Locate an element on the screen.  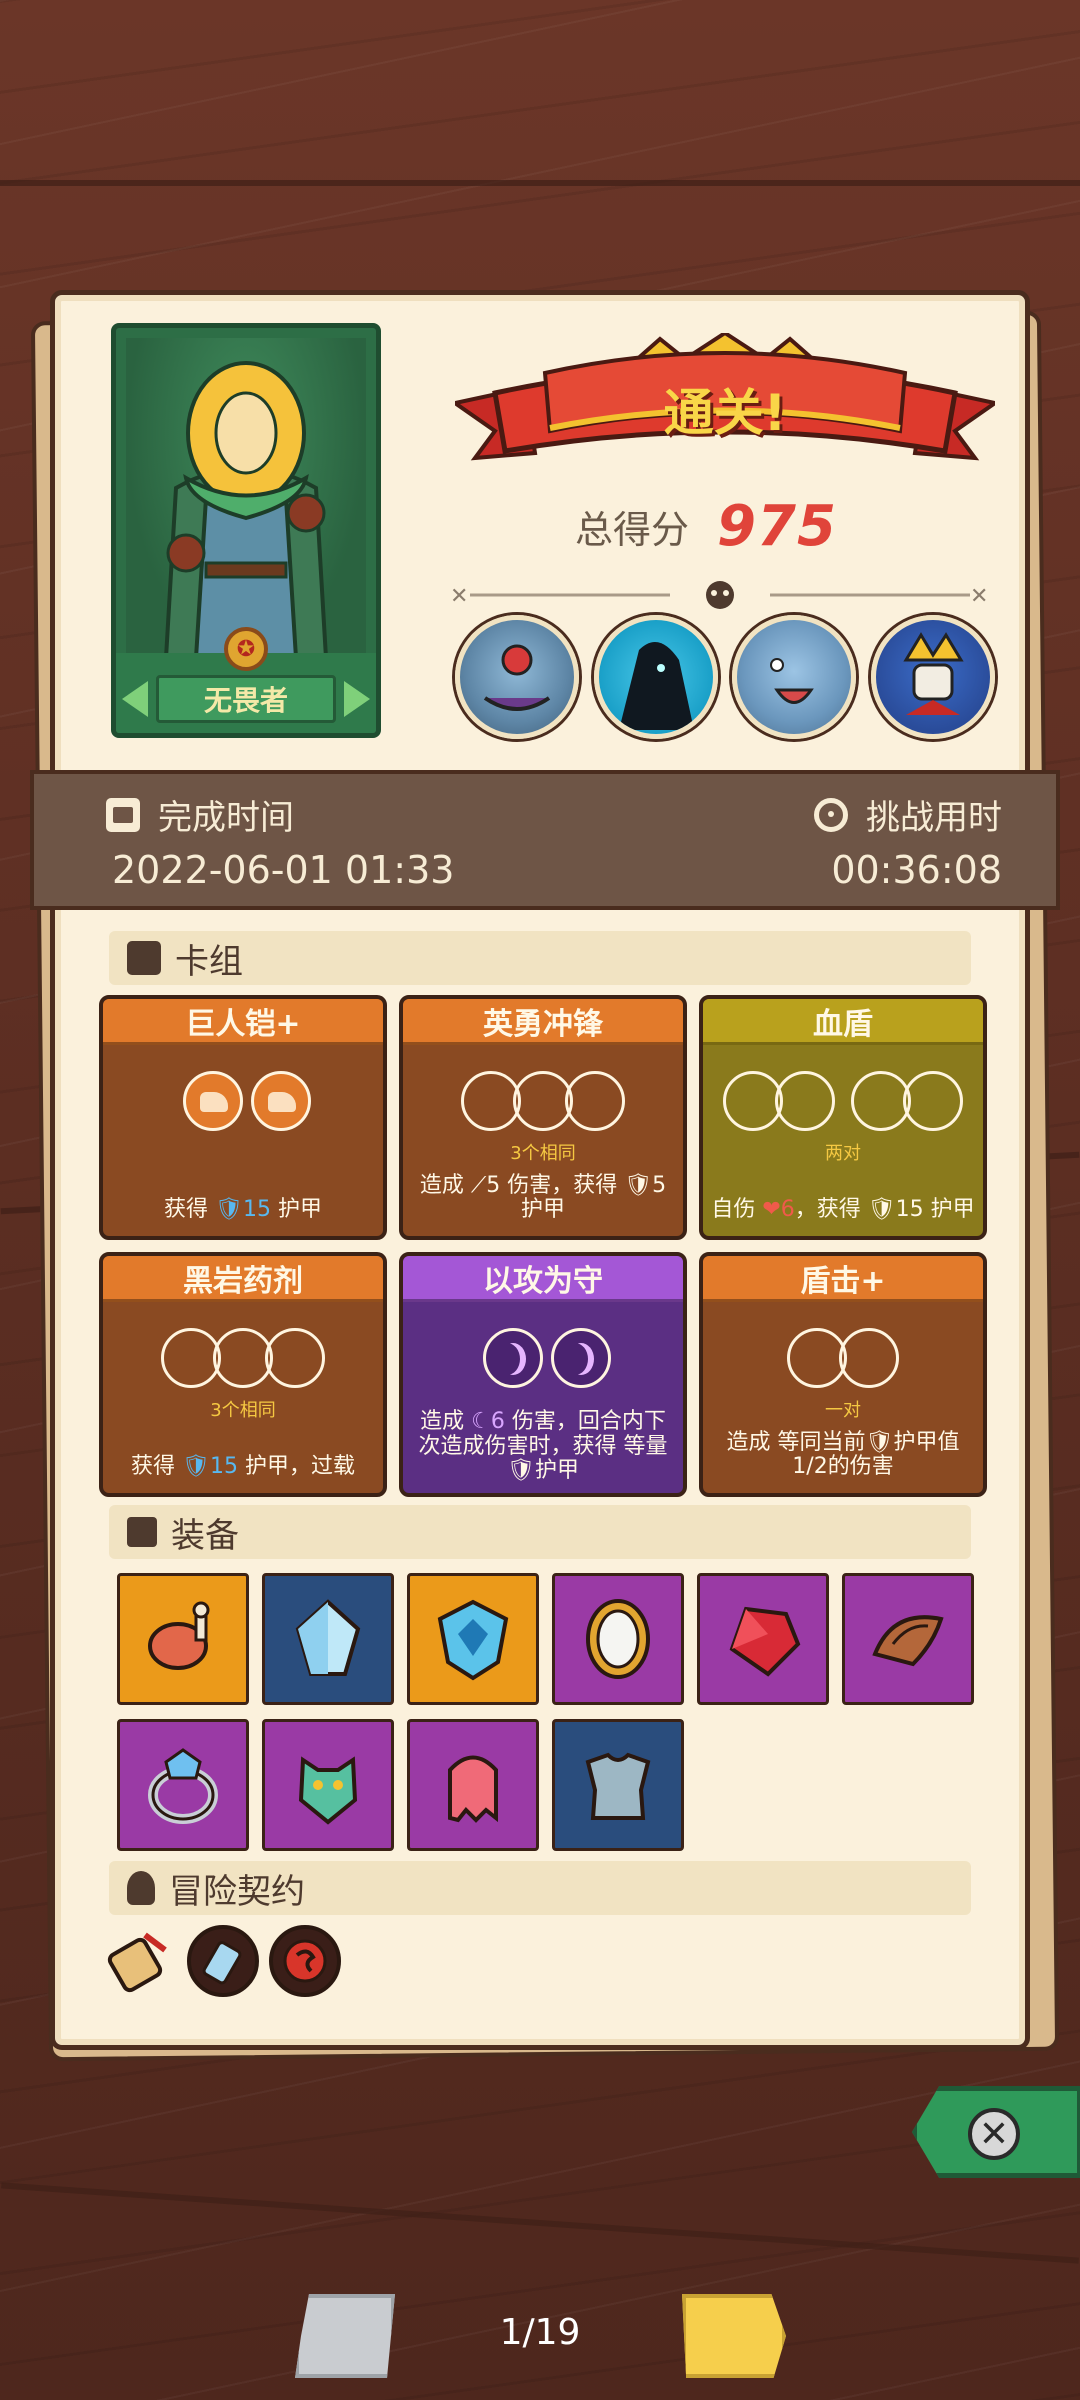
card-description: 造成 等同当前🛡护甲值1/2的伤害 is located at coordinates (843, 1454).